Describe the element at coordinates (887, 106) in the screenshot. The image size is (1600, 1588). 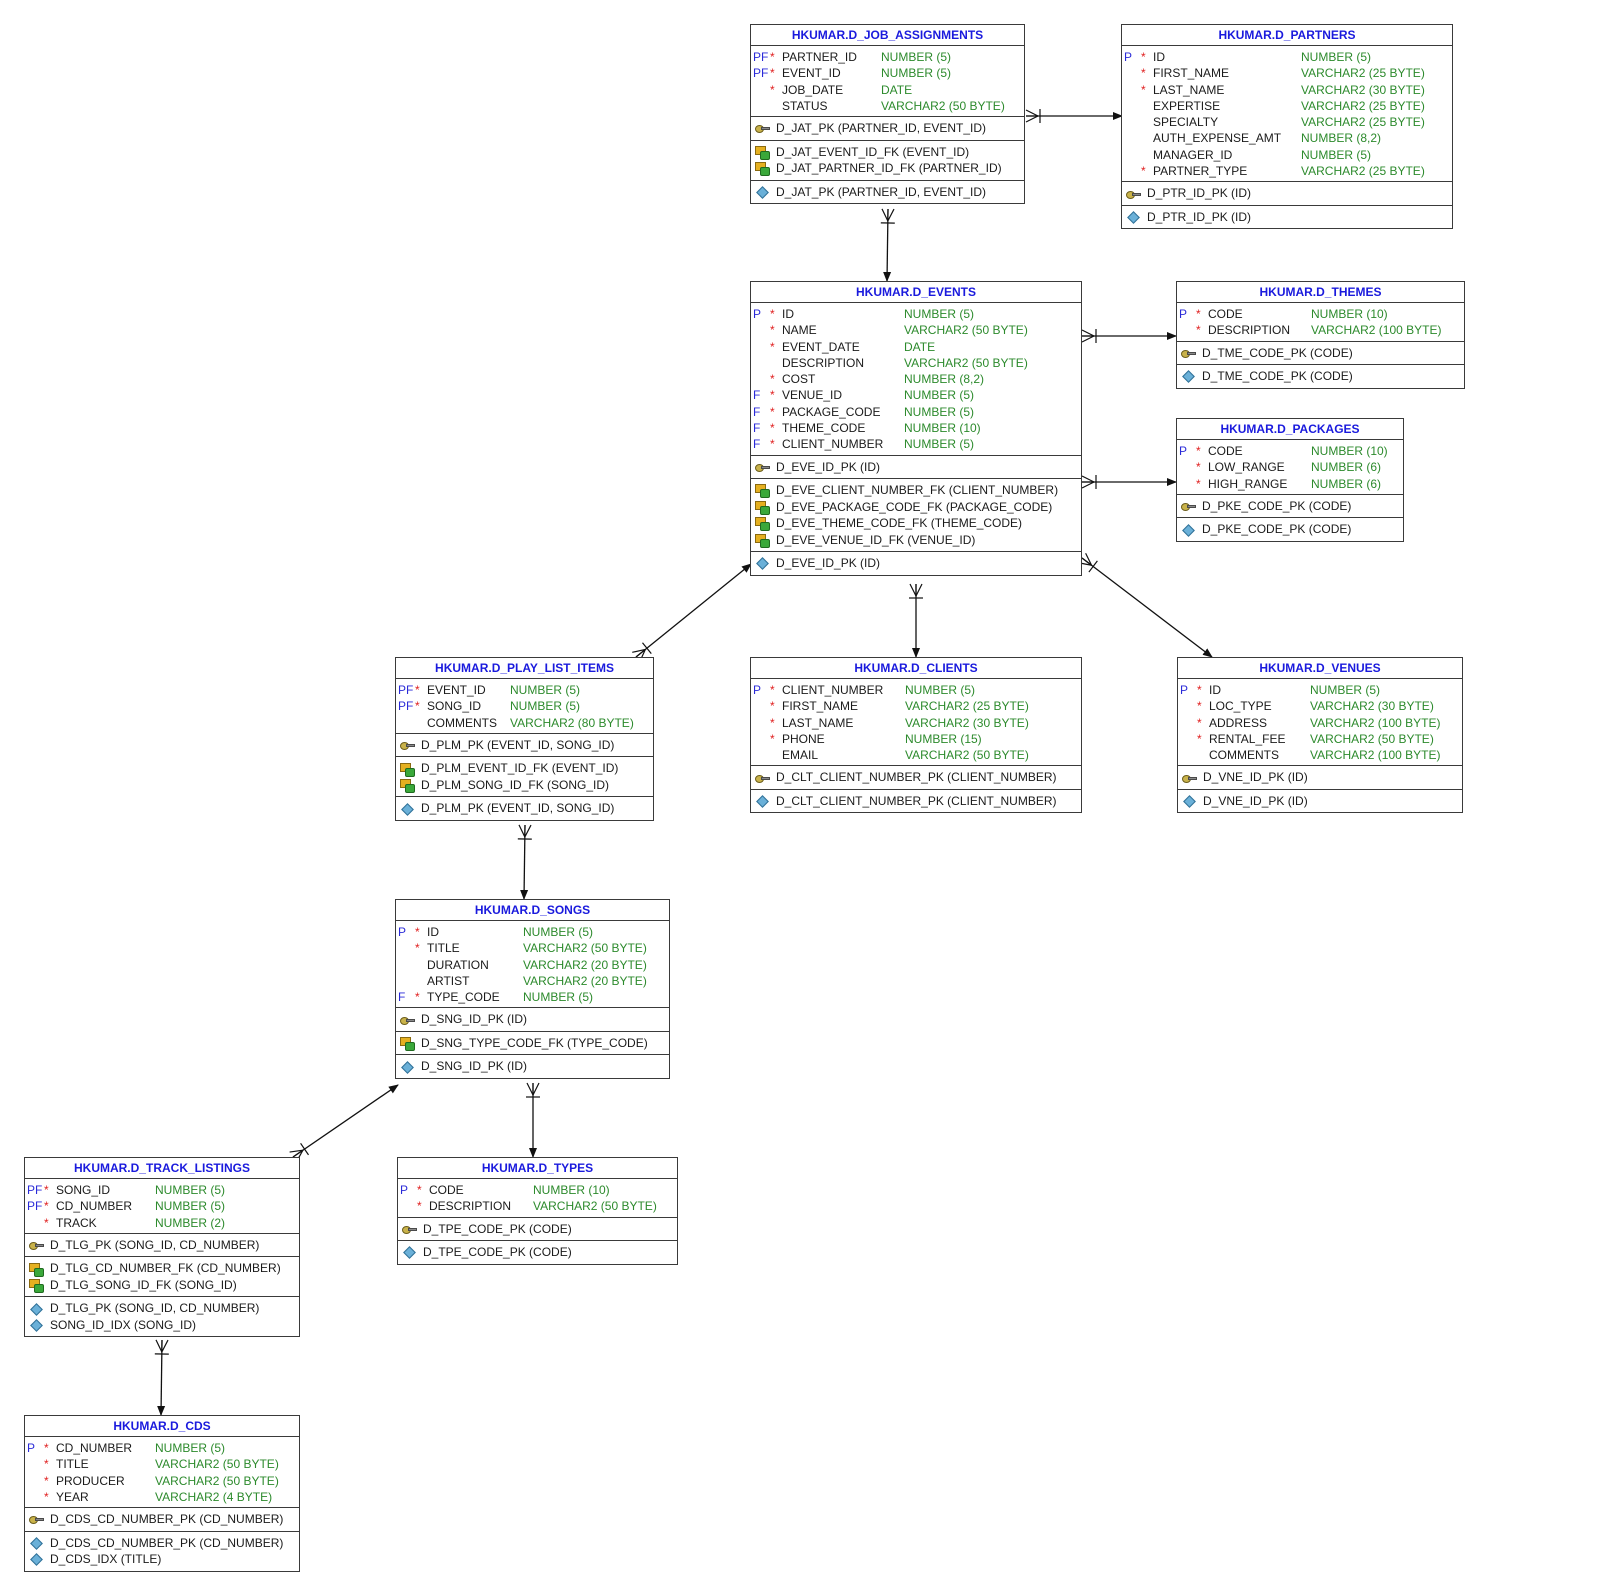
I see `column-row: STATUS VARCHAR2 (50 BYTE)` at that location.